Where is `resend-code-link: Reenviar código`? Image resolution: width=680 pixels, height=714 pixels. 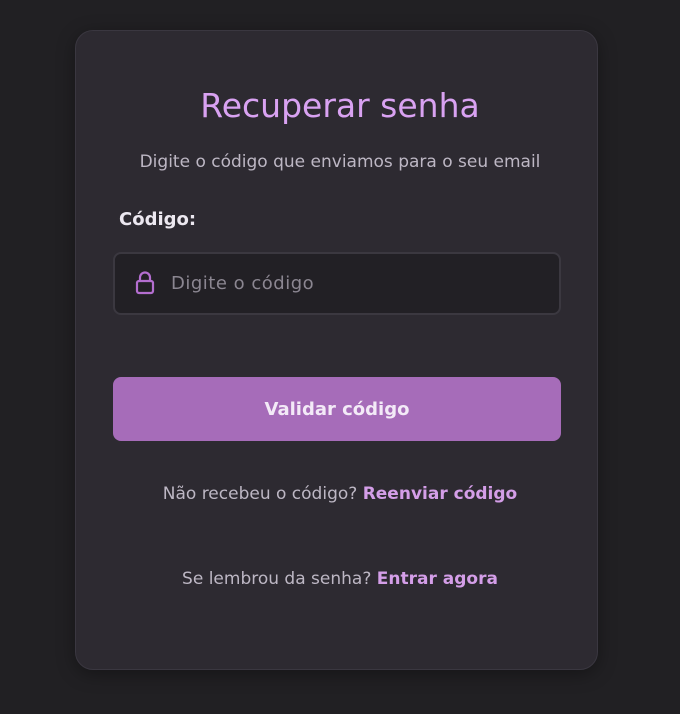
resend-code-link: Reenviar código is located at coordinates (440, 494).